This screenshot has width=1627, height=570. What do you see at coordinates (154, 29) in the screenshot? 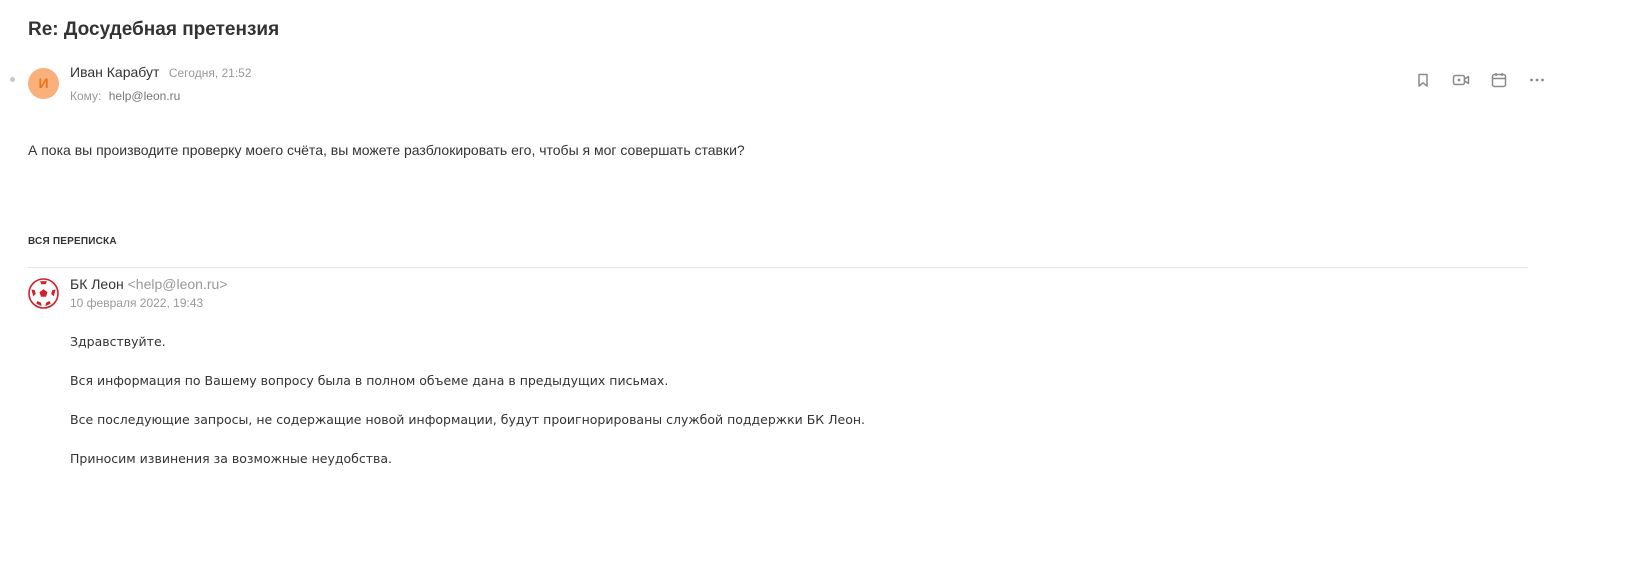
I see `email-subject: Re: Досудебная претензия` at bounding box center [154, 29].